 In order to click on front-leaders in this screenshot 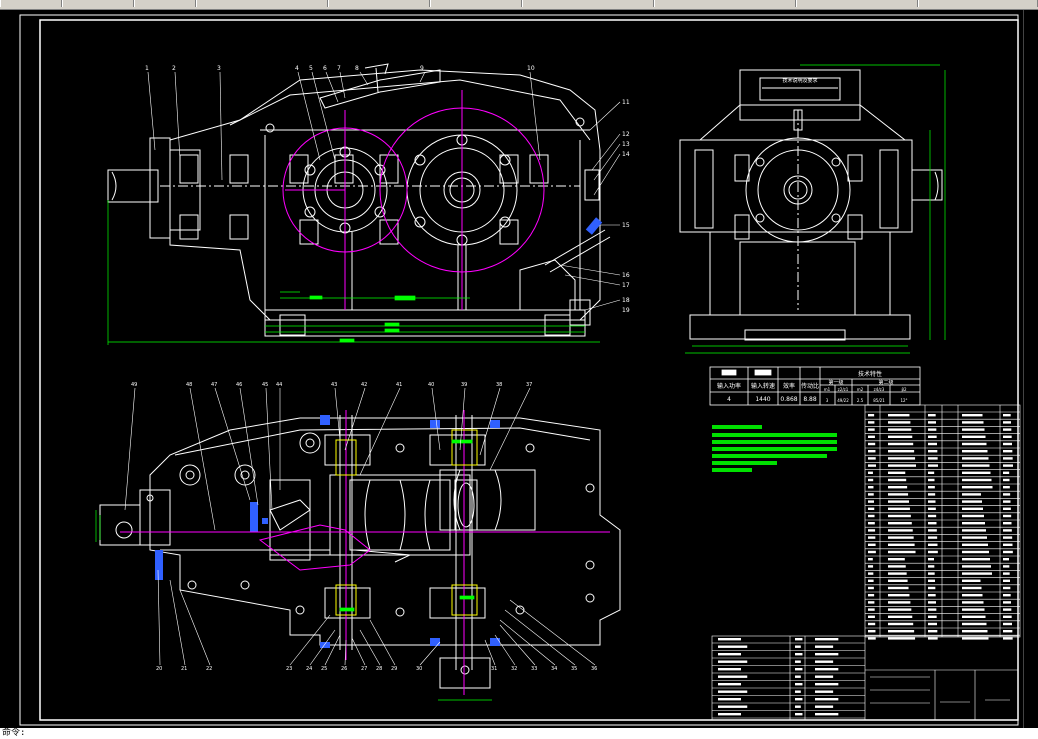, I will do `click(384, 191)`.